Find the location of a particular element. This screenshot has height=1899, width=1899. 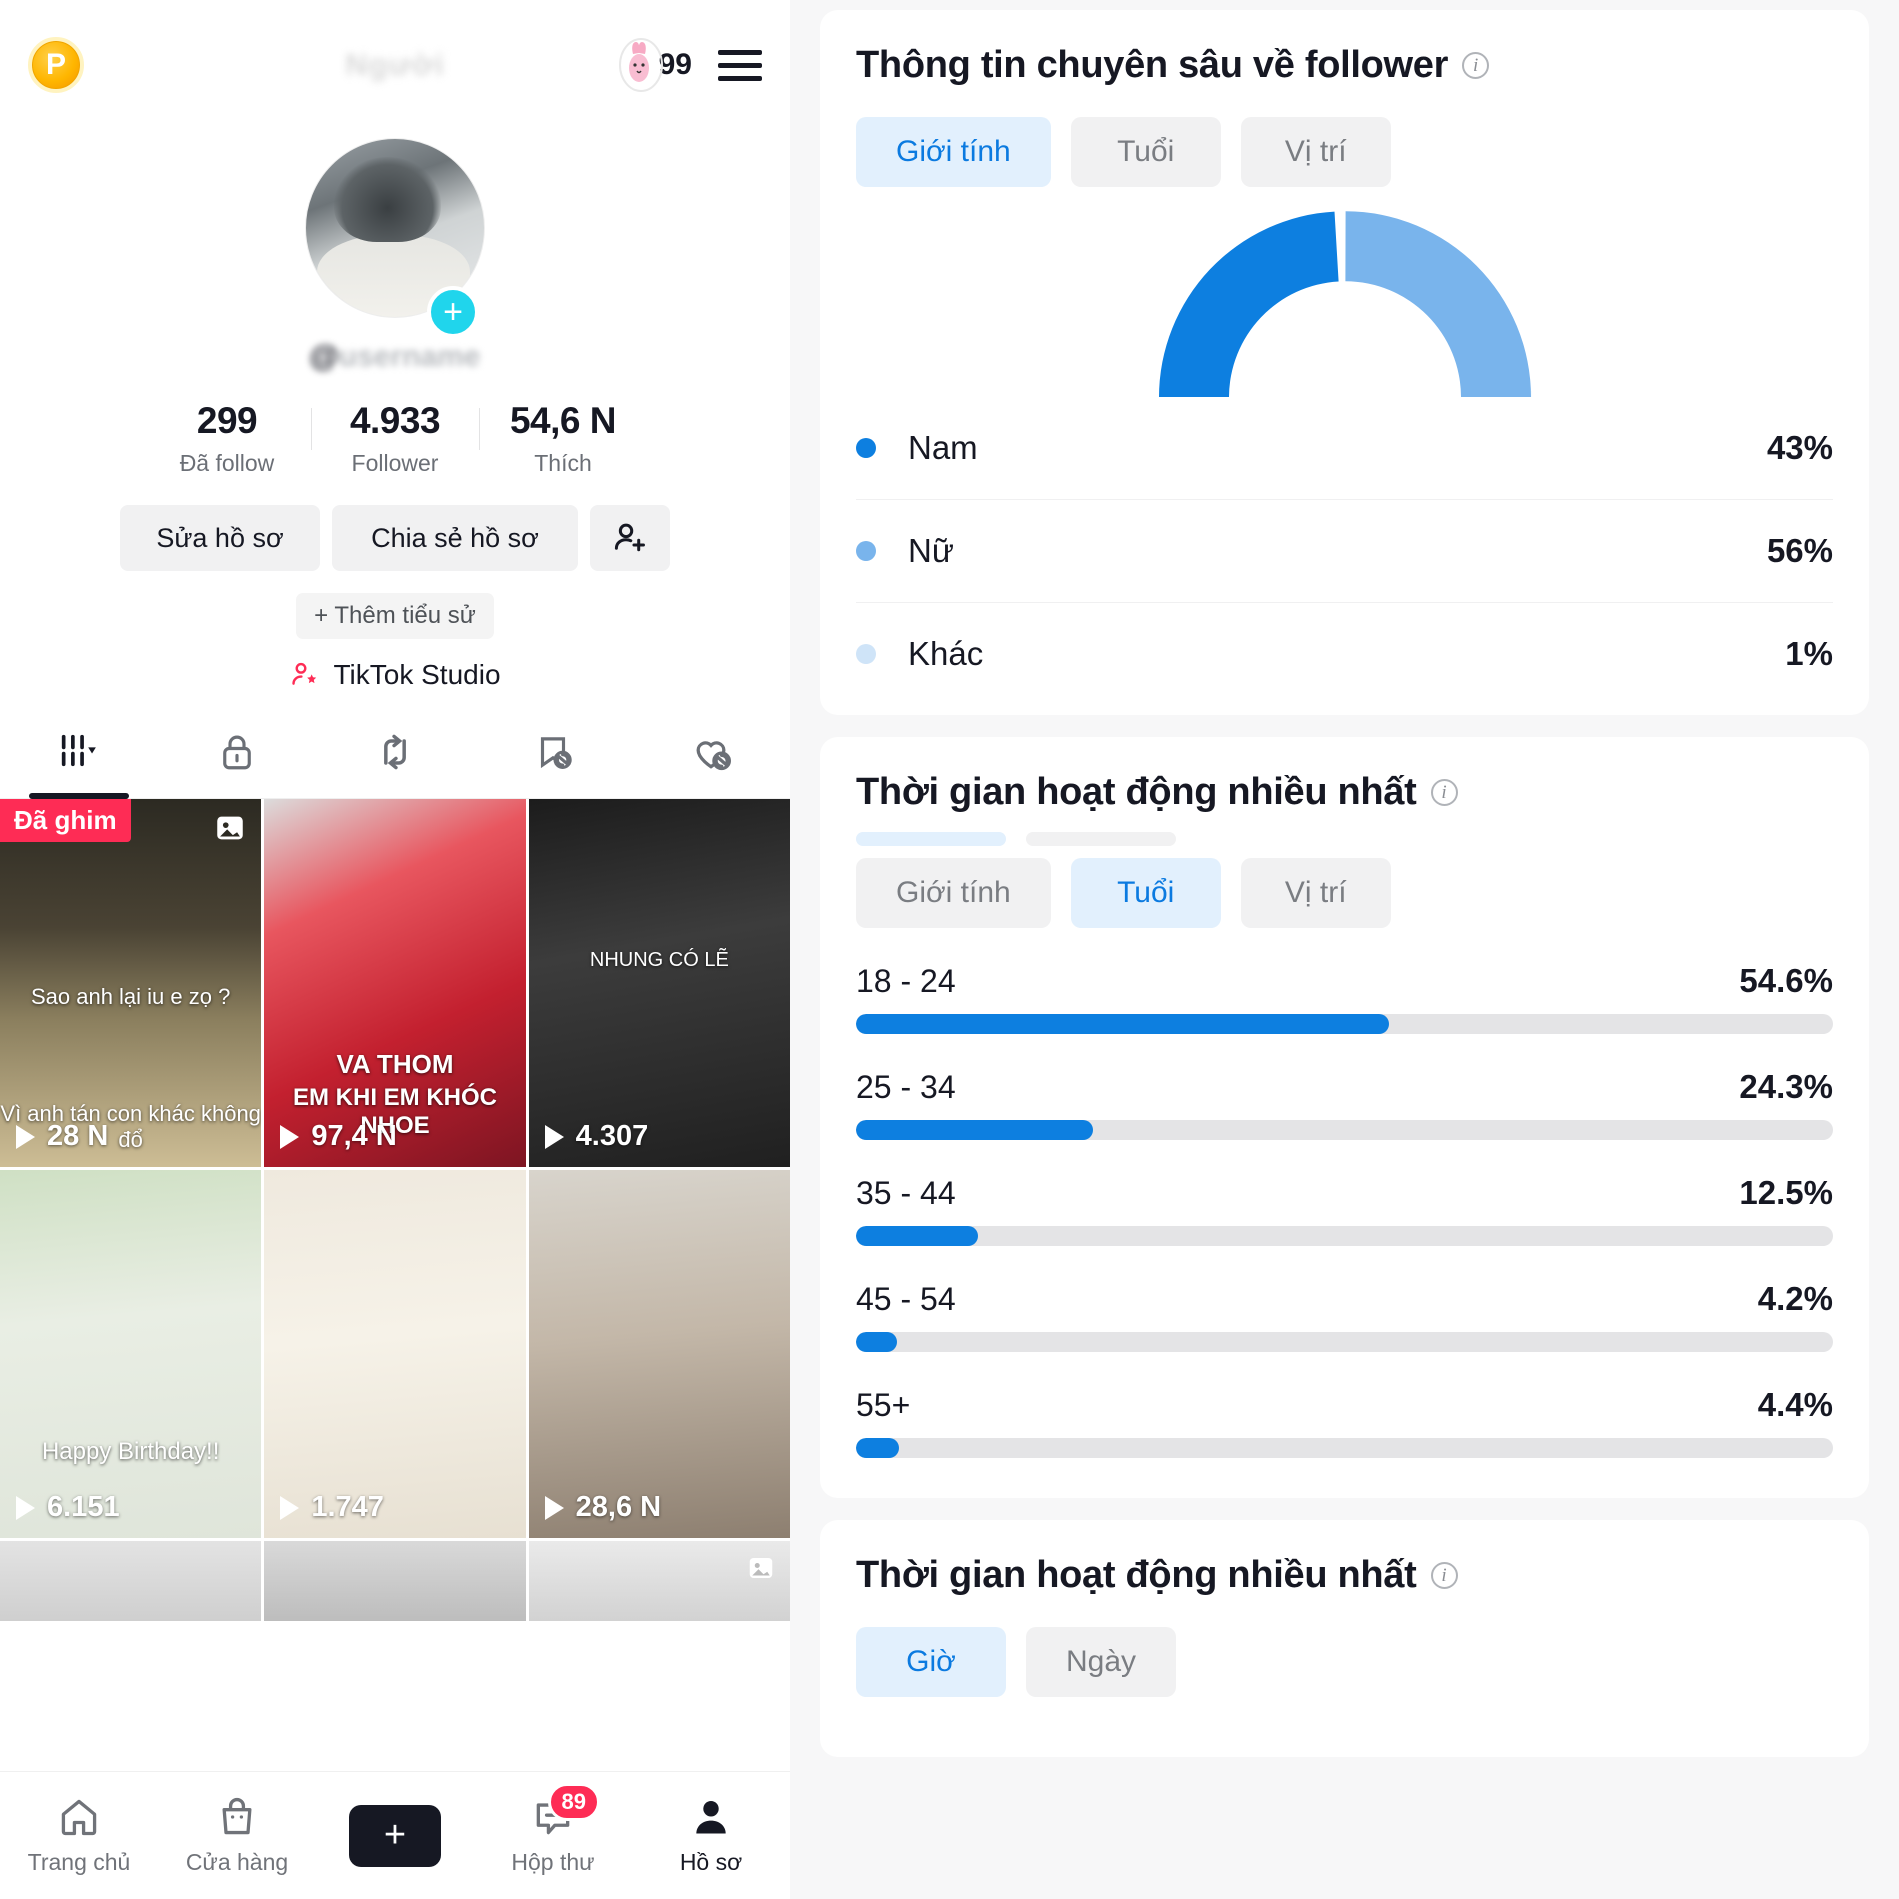

video-views-label: 28 N is located at coordinates (78, 1136).